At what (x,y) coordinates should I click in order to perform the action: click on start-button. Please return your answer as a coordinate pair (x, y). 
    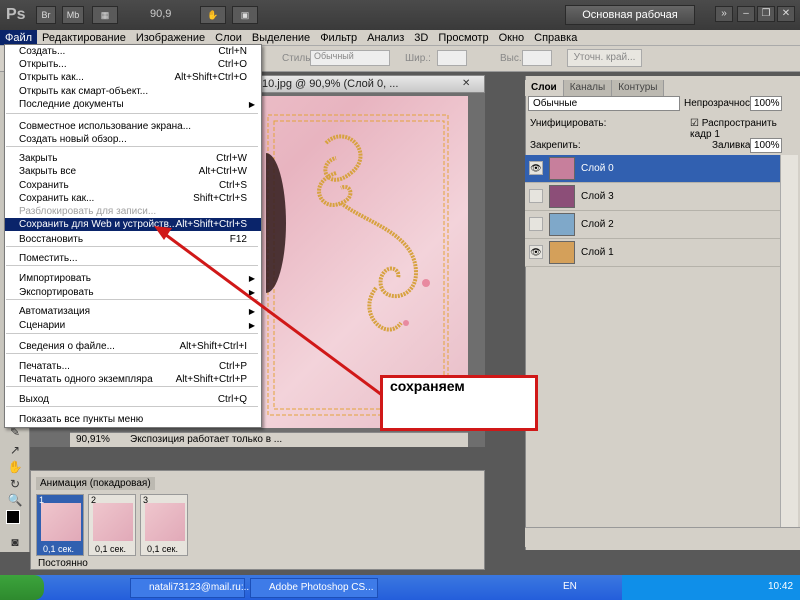
    Looking at the image, I should click on (22, 587).